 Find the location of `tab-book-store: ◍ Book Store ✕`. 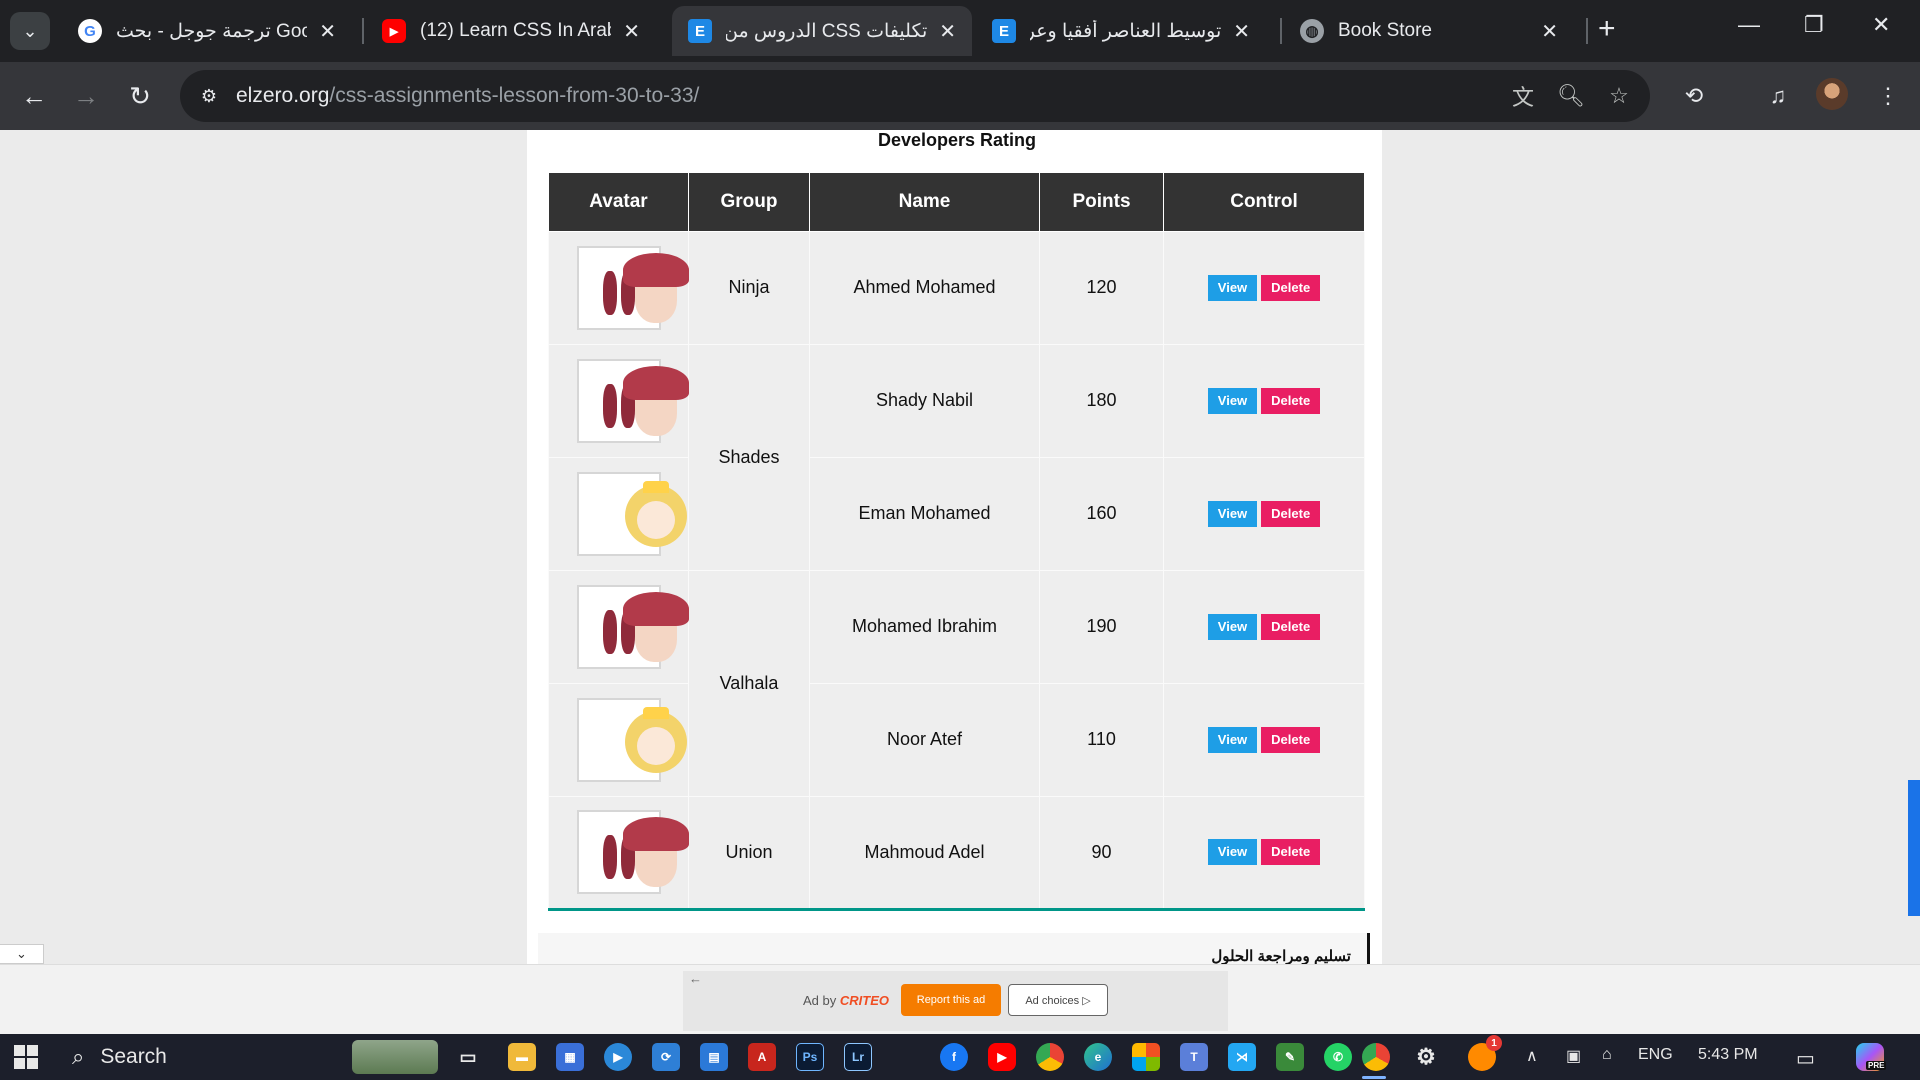

tab-book-store: ◍ Book Store ✕ is located at coordinates (1429, 31).